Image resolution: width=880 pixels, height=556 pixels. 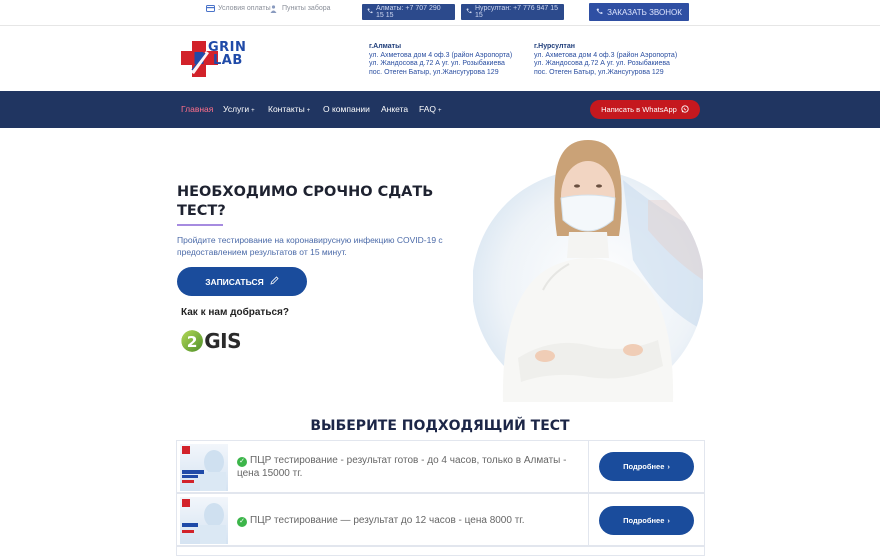 I want to click on hero-title: НЕОБХОДИМО СРОЧНО СДАТЬ ТЕСТ?, so click(x=305, y=201).